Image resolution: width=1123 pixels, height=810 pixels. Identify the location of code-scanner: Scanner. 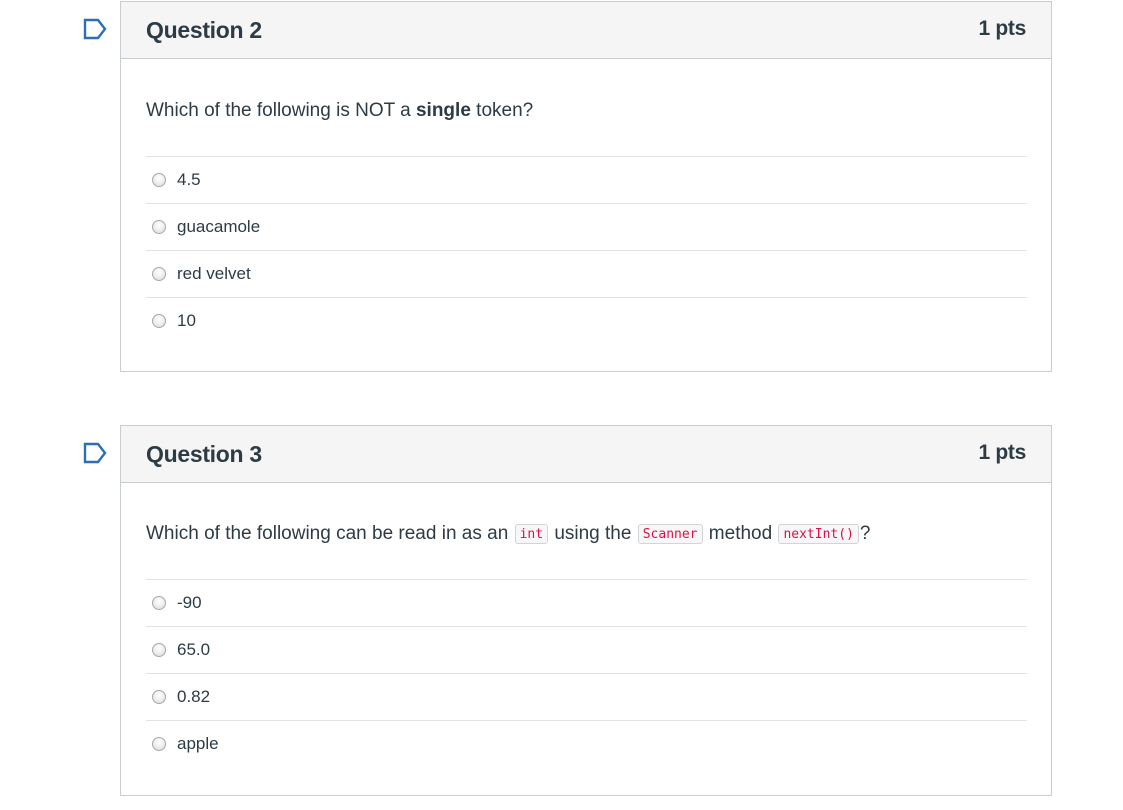
(670, 534).